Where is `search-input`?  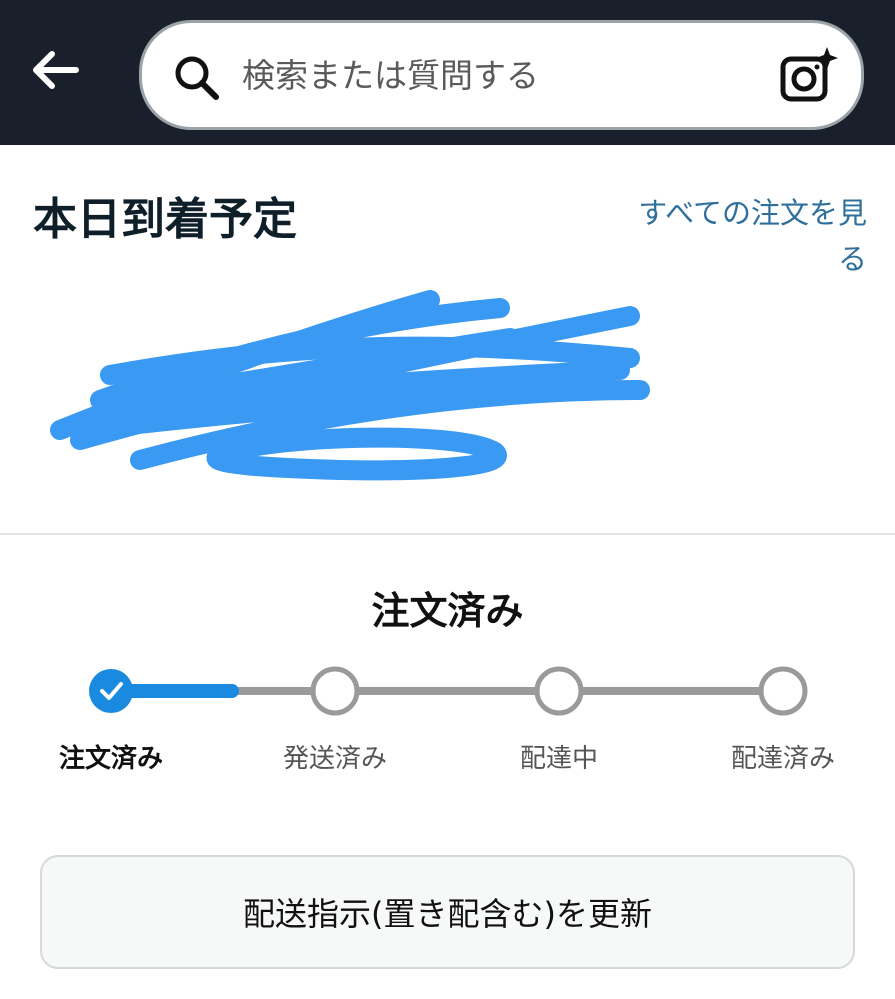
search-input is located at coordinates (502, 75).